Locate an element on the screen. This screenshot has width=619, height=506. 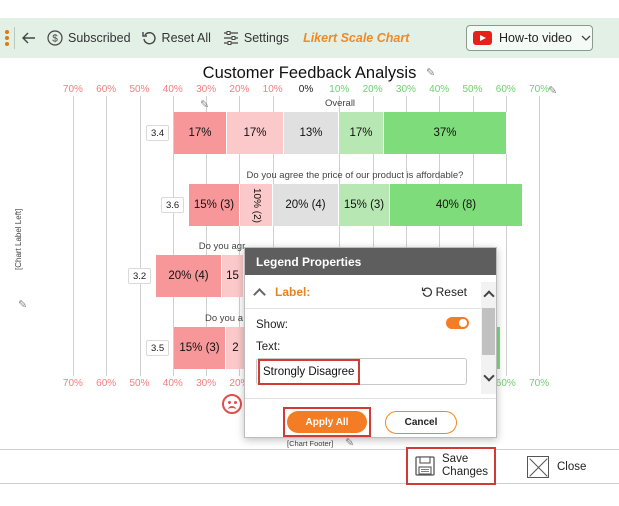
settings-label: Settings is located at coordinates (266, 38).